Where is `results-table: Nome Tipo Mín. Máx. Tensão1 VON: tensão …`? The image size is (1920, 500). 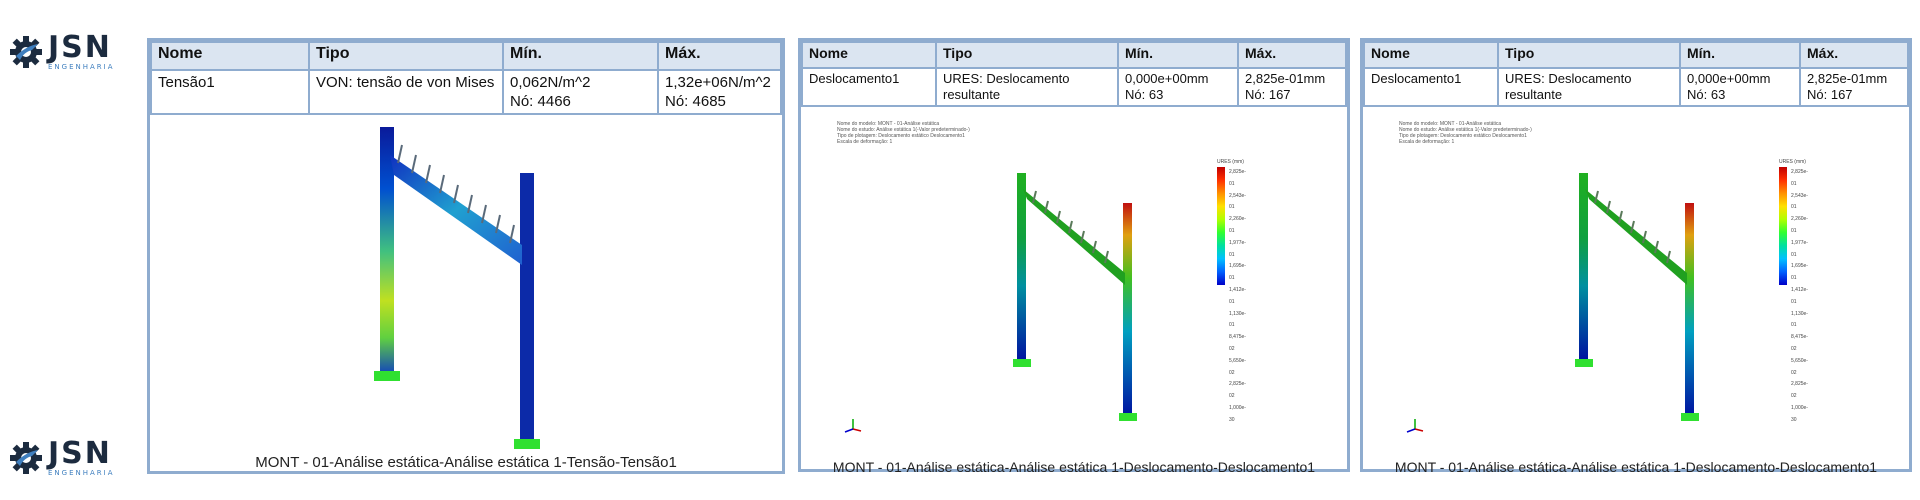
results-table: Nome Tipo Mín. Máx. Tensão1 VON: tensão … is located at coordinates (466, 78).